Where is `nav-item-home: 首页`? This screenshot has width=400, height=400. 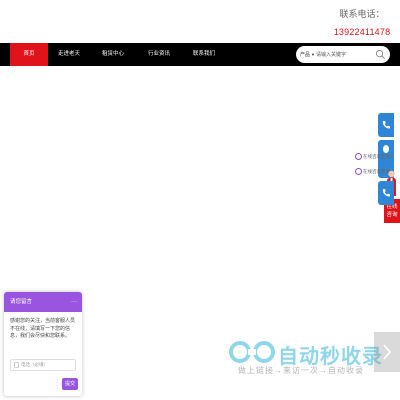 nav-item-home: 首页 is located at coordinates (29, 54).